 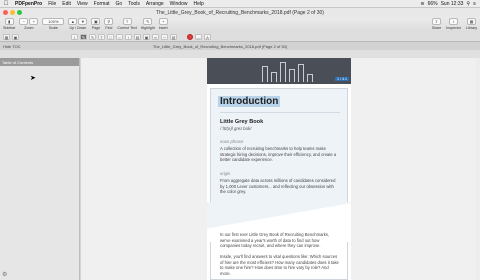 I want to click on menu-item-file: File, so click(x=52, y=4).